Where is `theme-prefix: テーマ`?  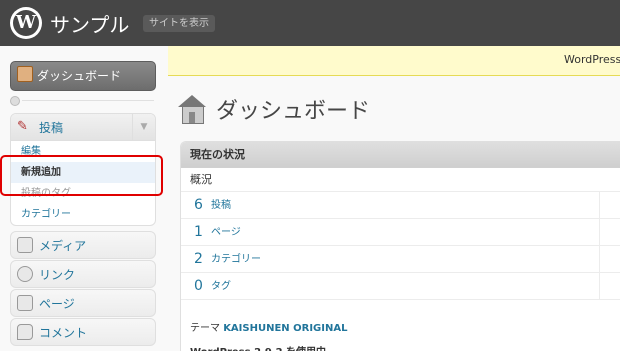 theme-prefix: テーマ is located at coordinates (205, 328).